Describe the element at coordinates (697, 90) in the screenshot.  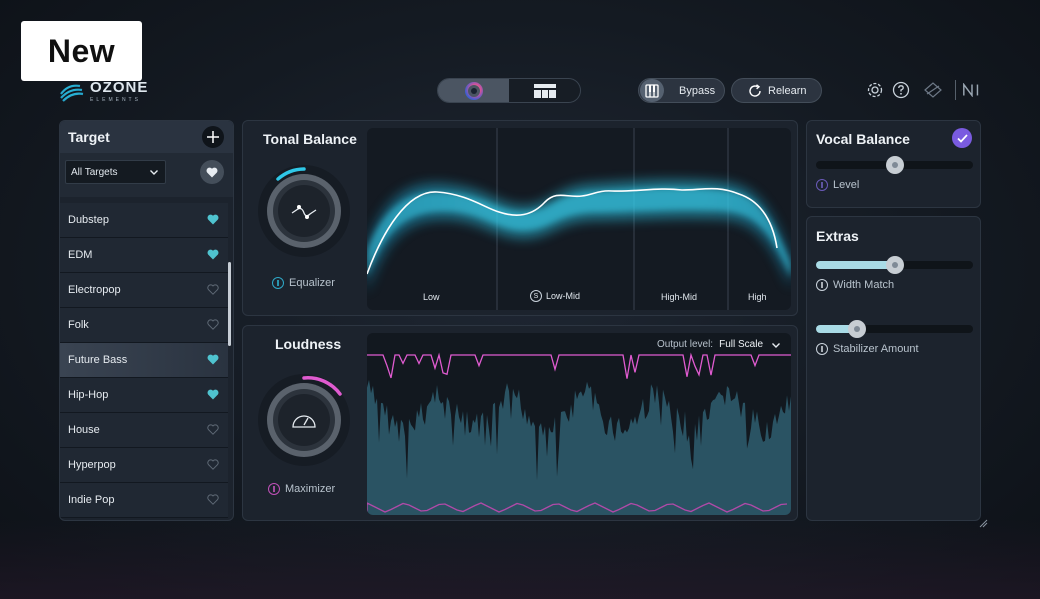
I see `bypass-label: Bypass` at that location.